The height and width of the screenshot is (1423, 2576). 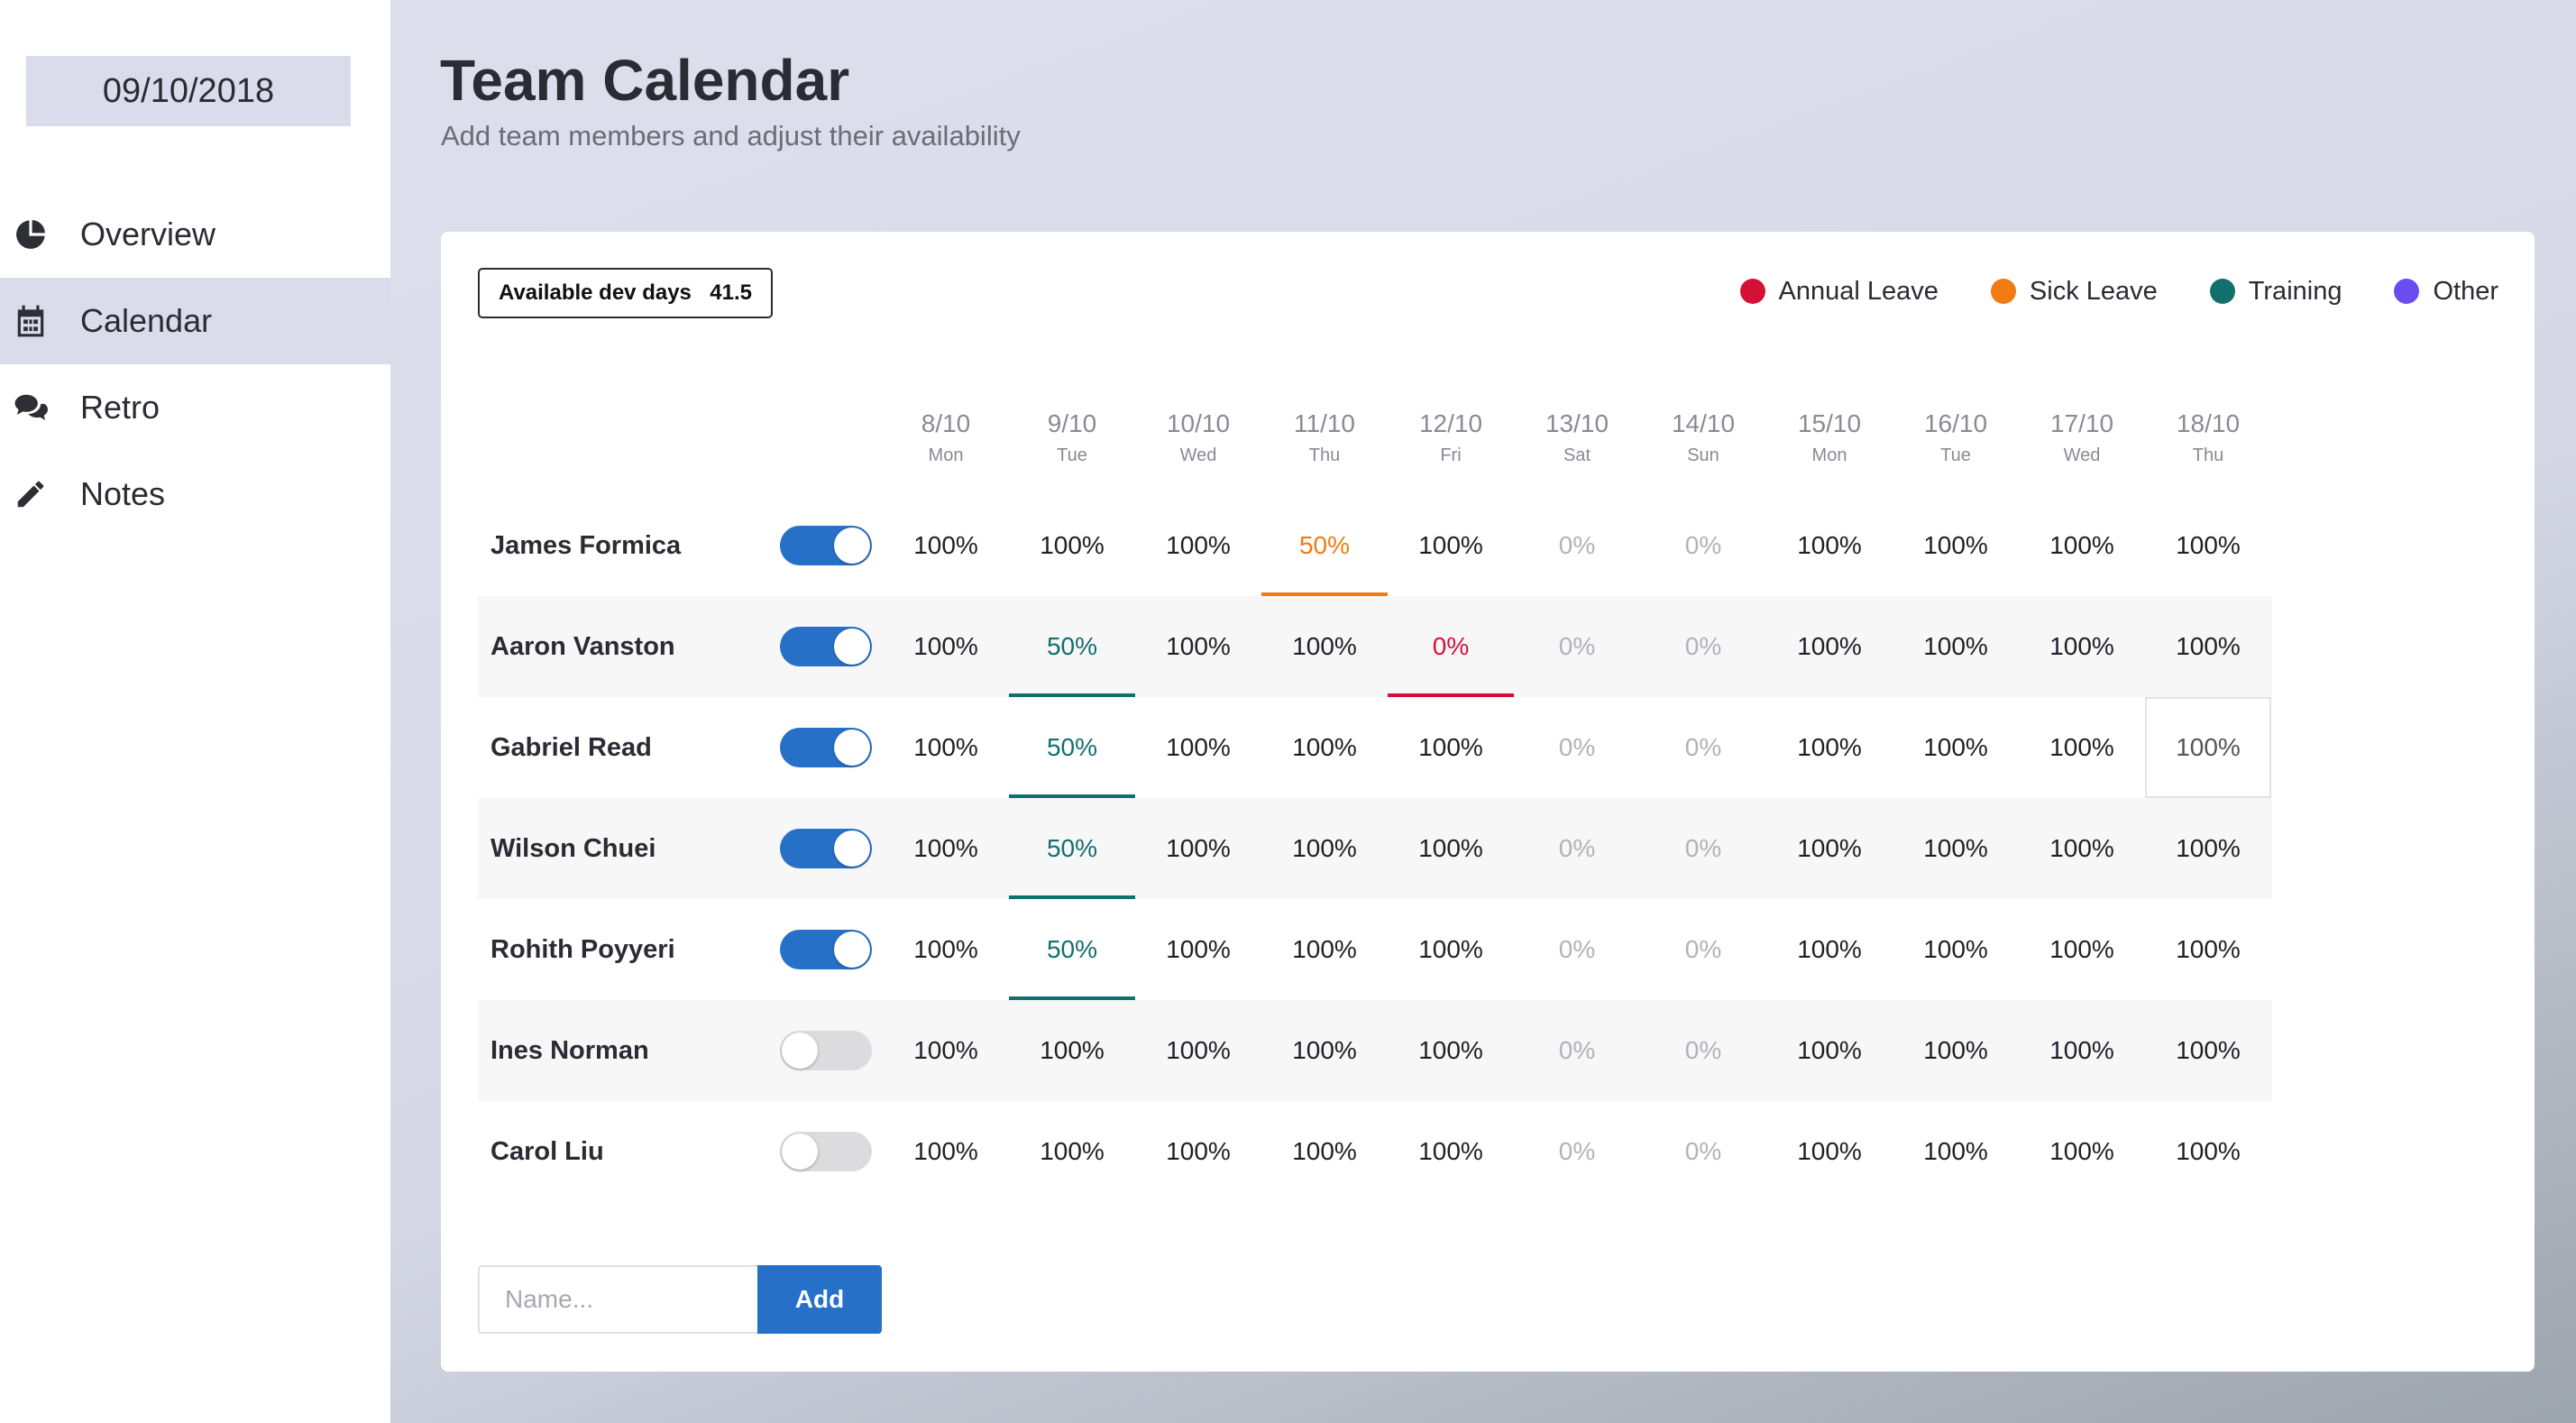 I want to click on sidebar-item-retro: Retro, so click(x=195, y=407).